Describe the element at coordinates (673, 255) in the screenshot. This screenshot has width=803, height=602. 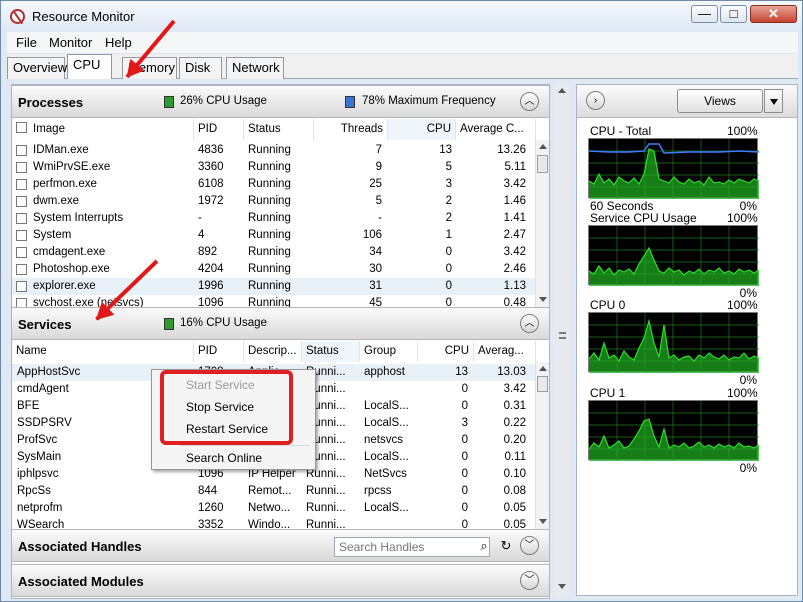
I see `cpu-graph` at that location.